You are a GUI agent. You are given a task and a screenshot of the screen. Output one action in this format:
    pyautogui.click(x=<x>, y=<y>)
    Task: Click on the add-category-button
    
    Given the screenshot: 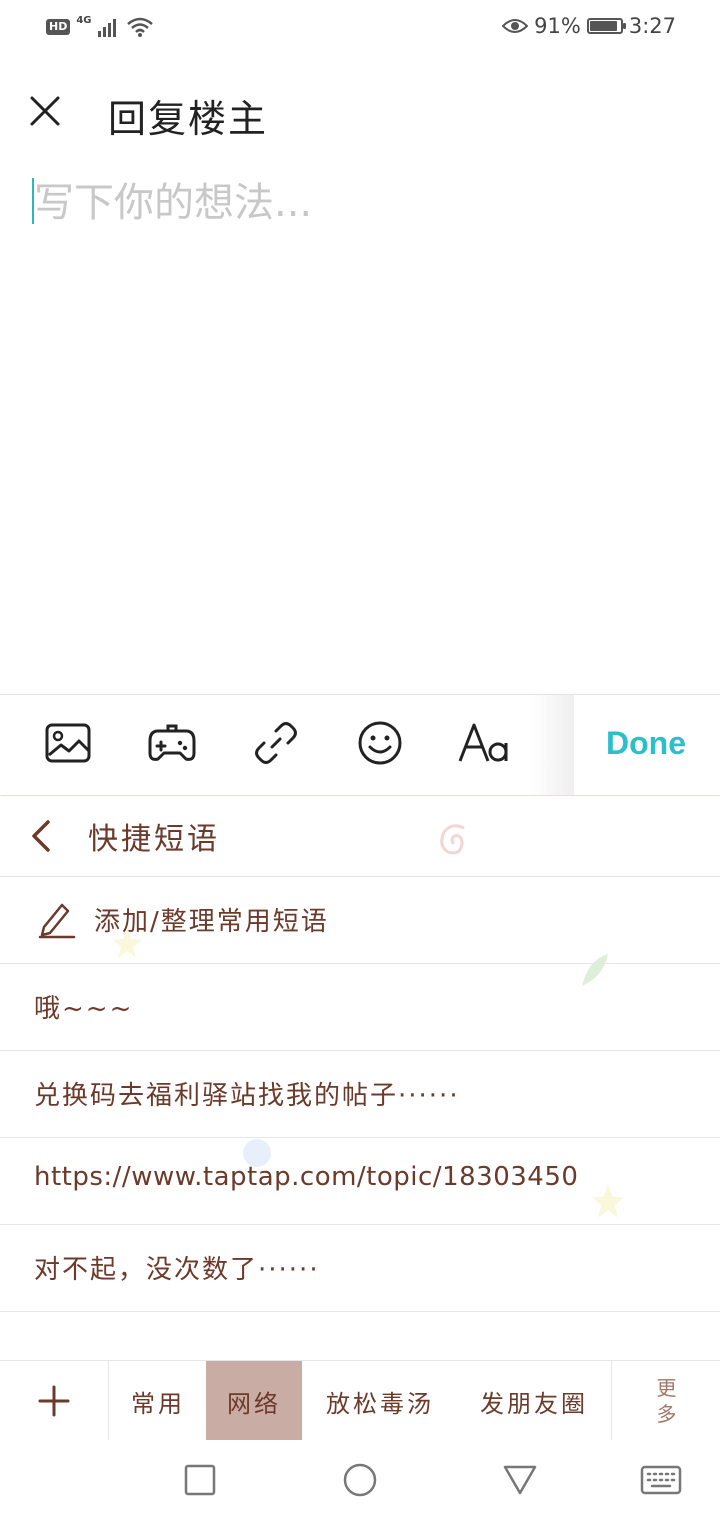 What is the action you would take?
    pyautogui.click(x=54, y=1401)
    